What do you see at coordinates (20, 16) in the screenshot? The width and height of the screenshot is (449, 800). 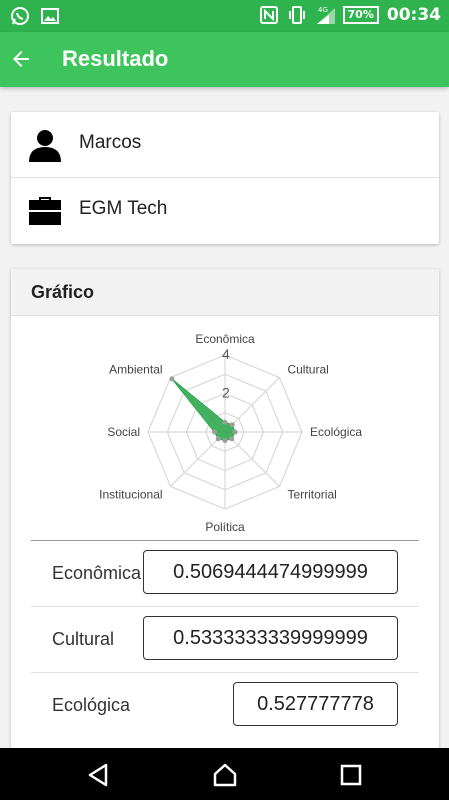 I see `whatsapp-icon` at bounding box center [20, 16].